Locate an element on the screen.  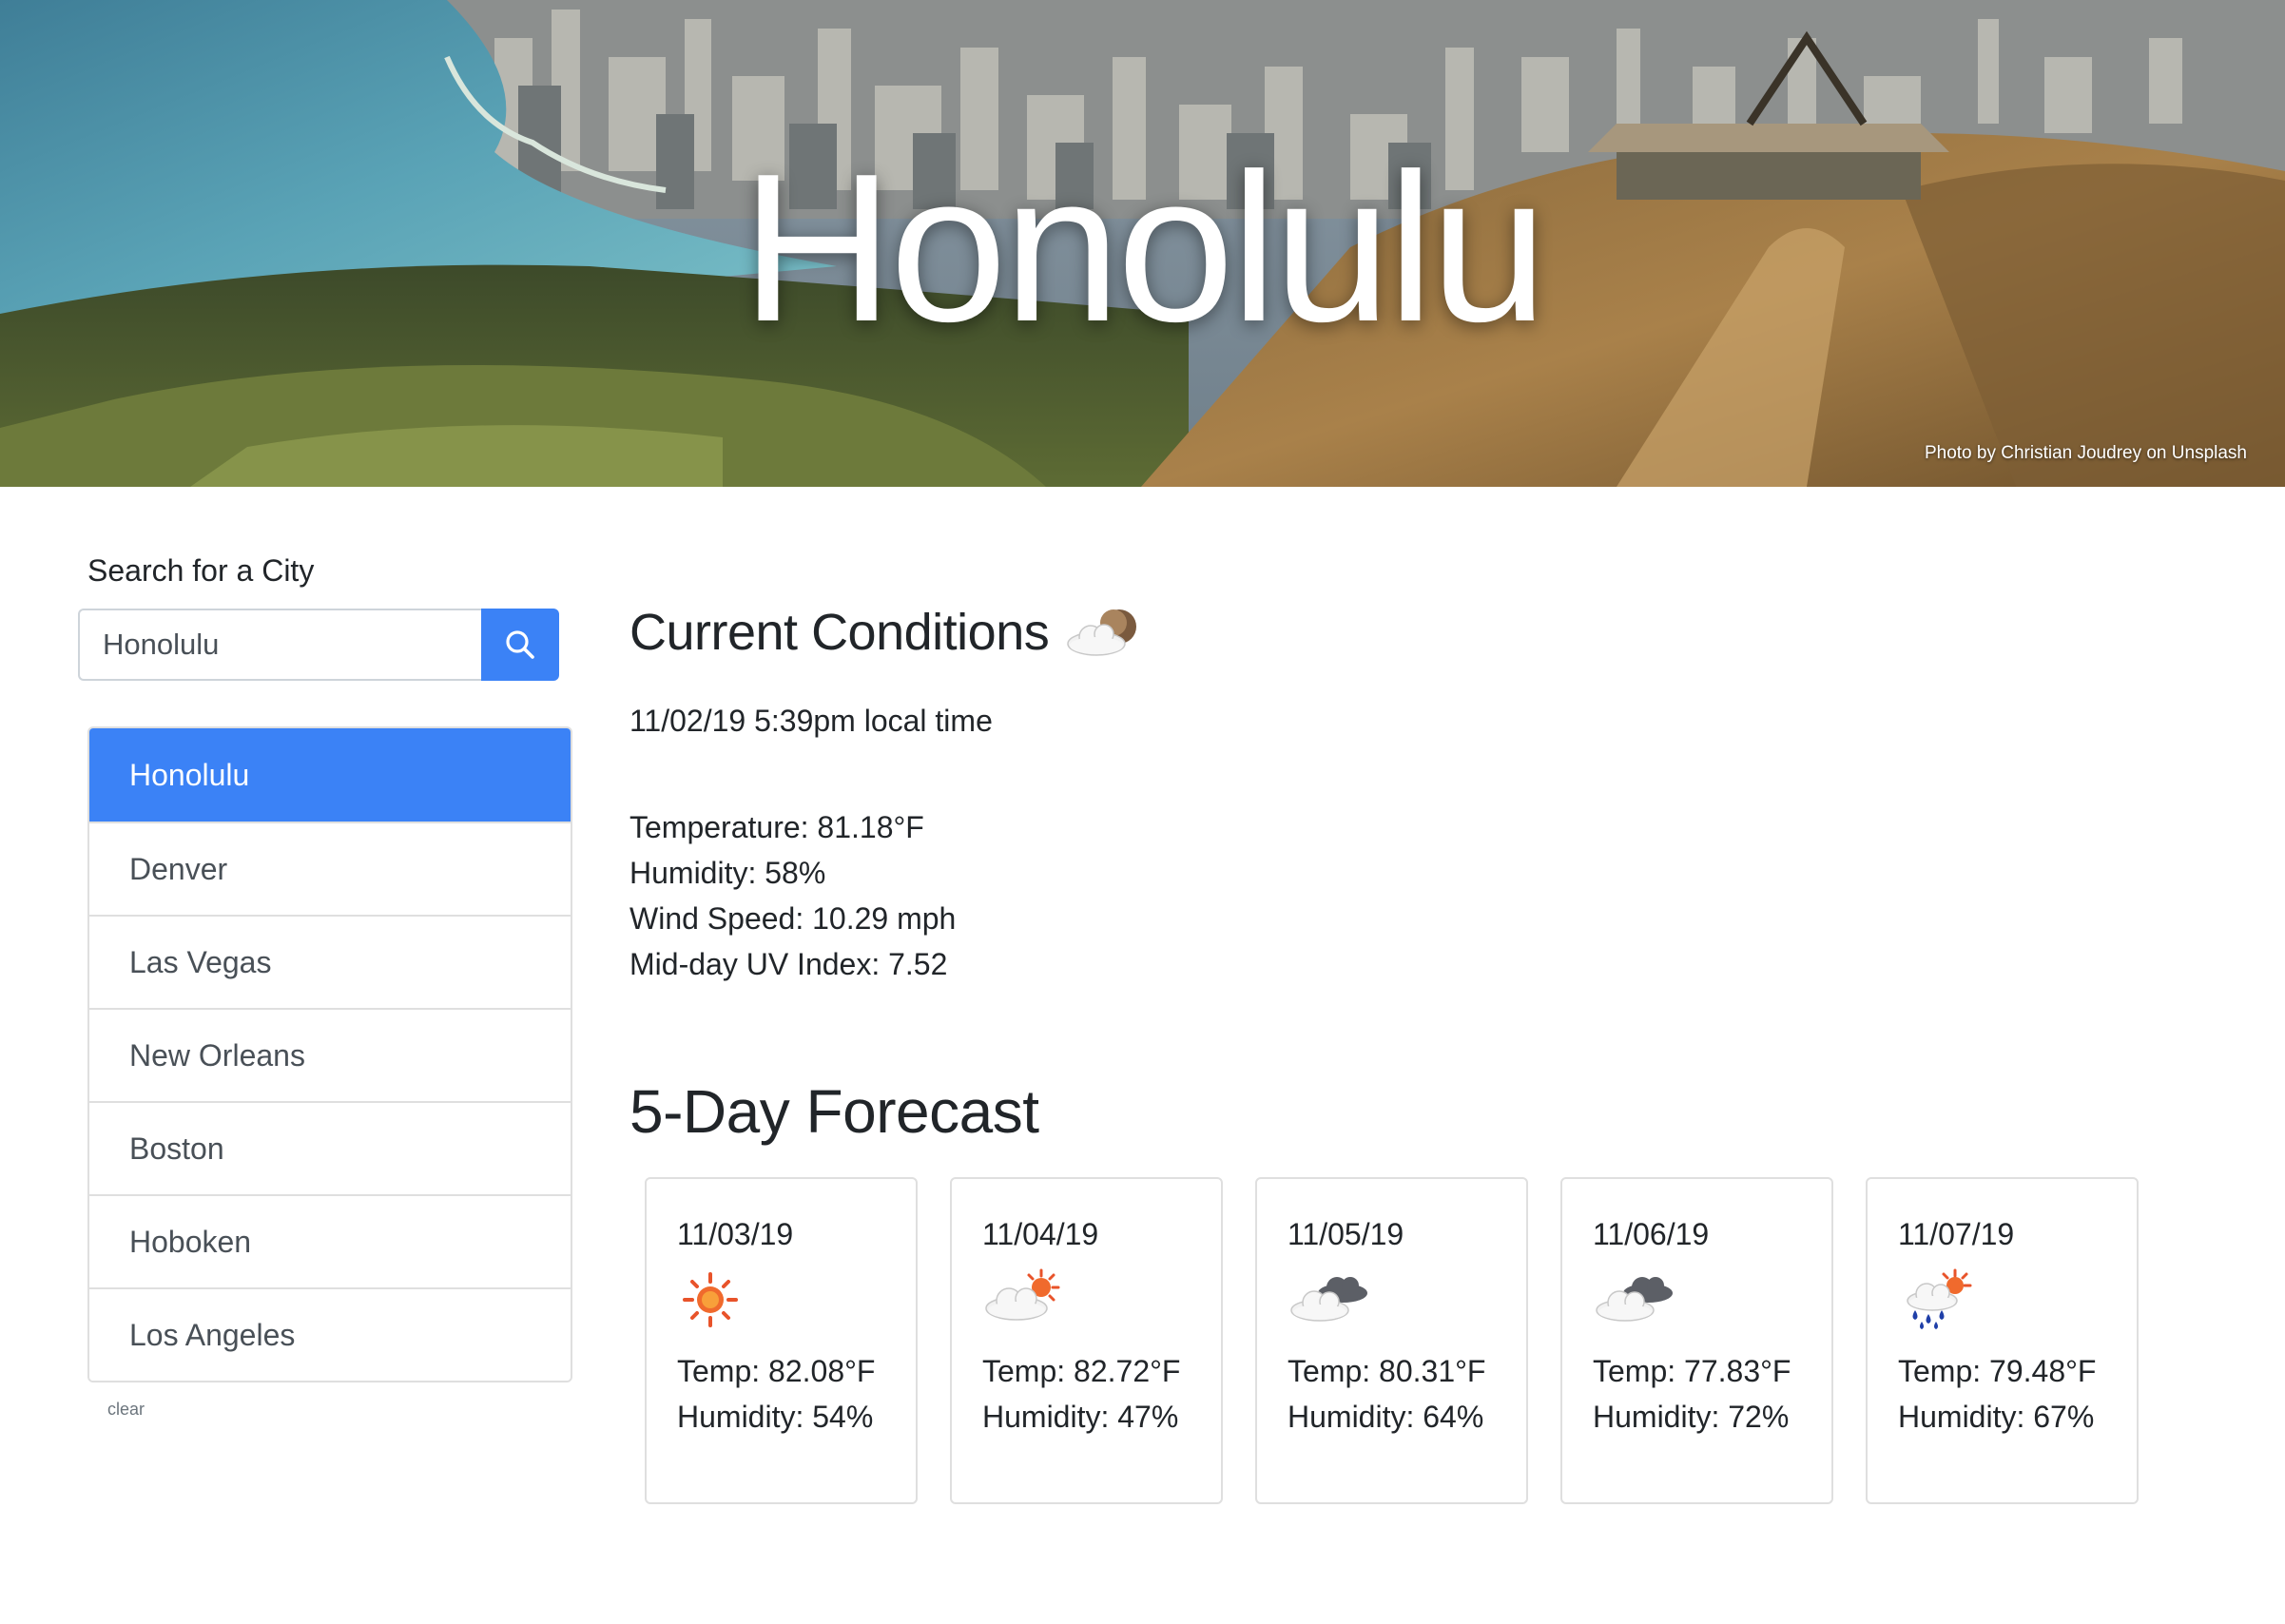
forecast-temp: Temp: 77.83°F is located at coordinates (1692, 1371).